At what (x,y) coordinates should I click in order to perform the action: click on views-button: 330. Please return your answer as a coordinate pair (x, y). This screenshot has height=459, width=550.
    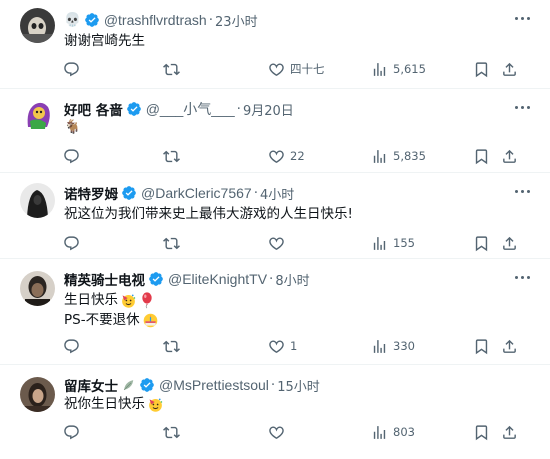
    Looking at the image, I should click on (393, 346).